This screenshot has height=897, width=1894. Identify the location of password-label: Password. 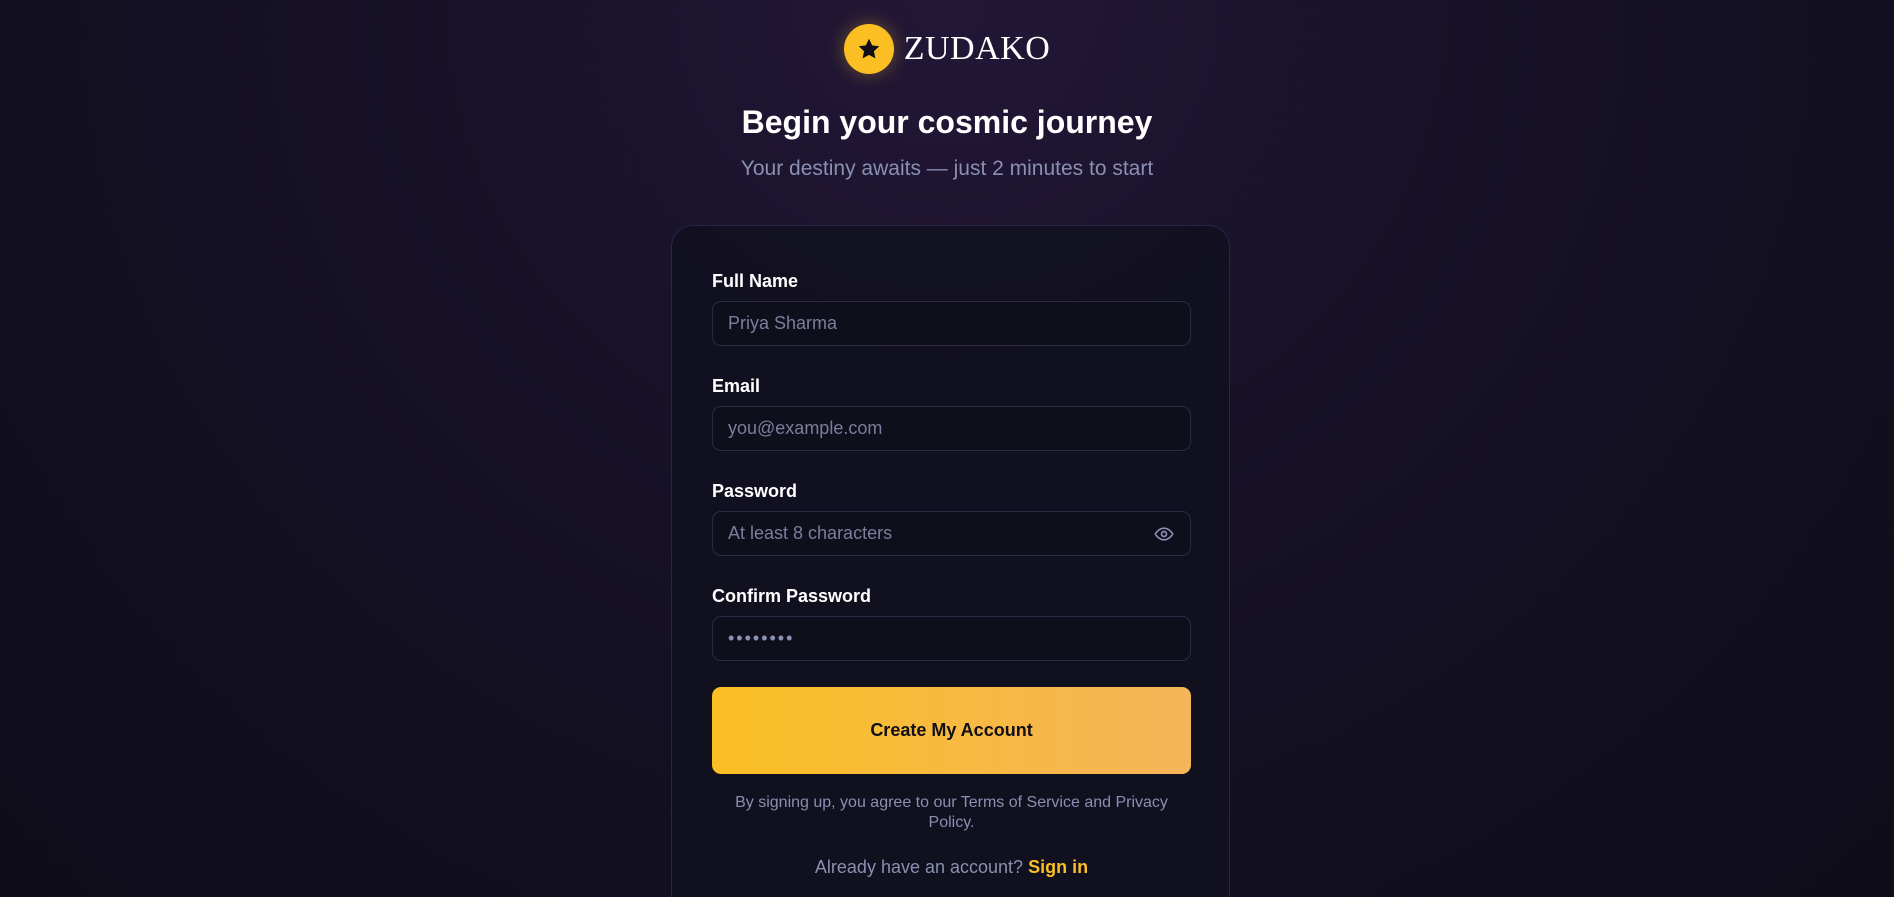
(755, 491).